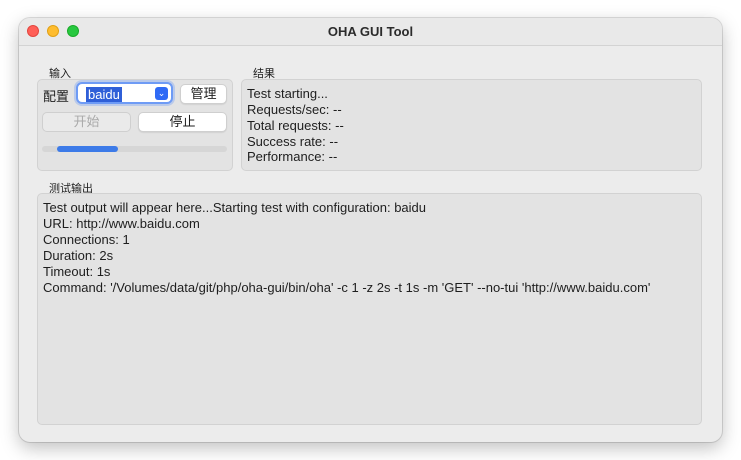 The height and width of the screenshot is (460, 741). What do you see at coordinates (182, 122) in the screenshot?
I see `stop-button: 停止` at bounding box center [182, 122].